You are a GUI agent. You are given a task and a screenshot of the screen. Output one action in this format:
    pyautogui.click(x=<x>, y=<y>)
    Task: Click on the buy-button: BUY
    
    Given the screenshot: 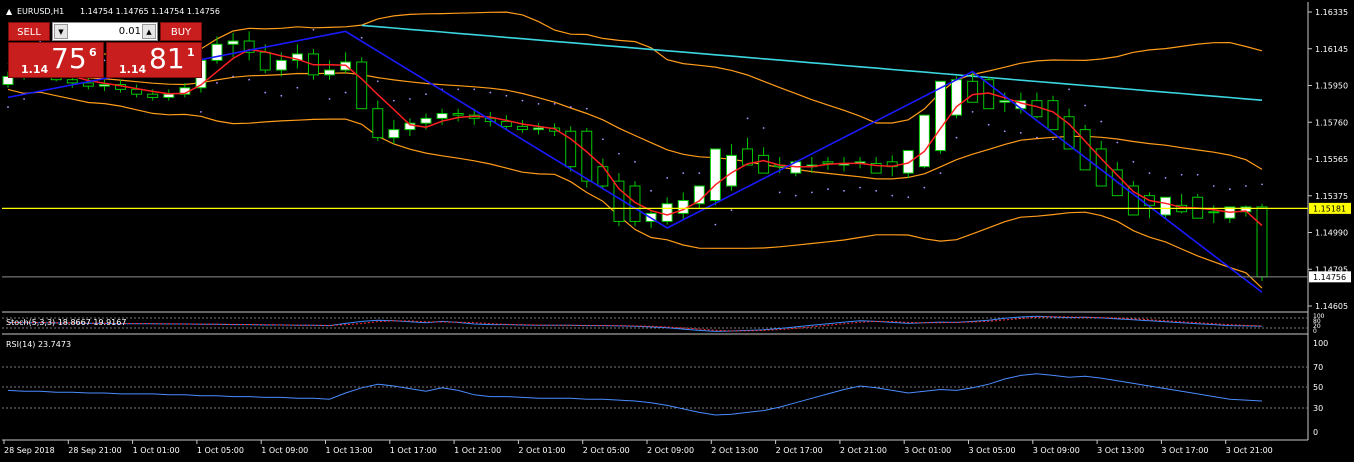 What is the action you would take?
    pyautogui.click(x=181, y=31)
    